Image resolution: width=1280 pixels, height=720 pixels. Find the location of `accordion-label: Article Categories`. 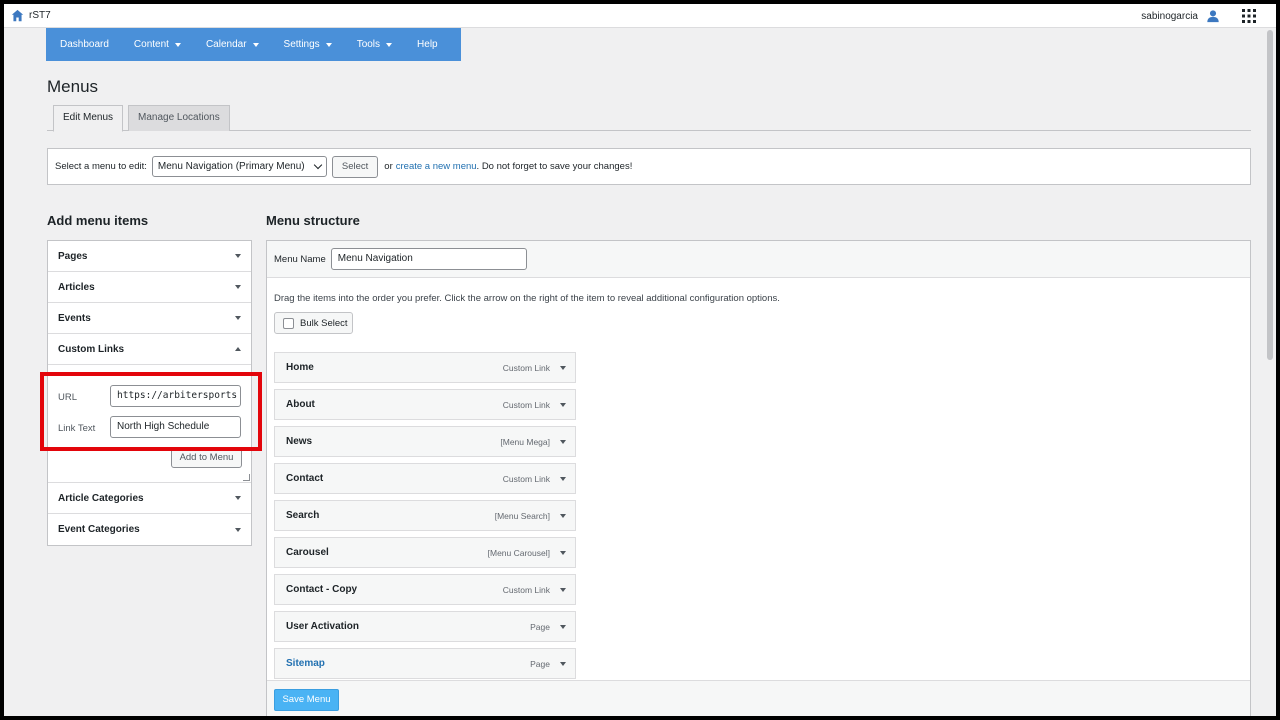

accordion-label: Article Categories is located at coordinates (101, 498).